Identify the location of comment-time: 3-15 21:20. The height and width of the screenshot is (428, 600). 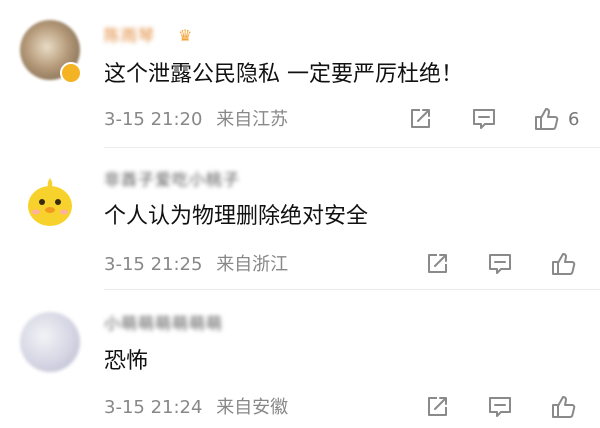
(153, 119).